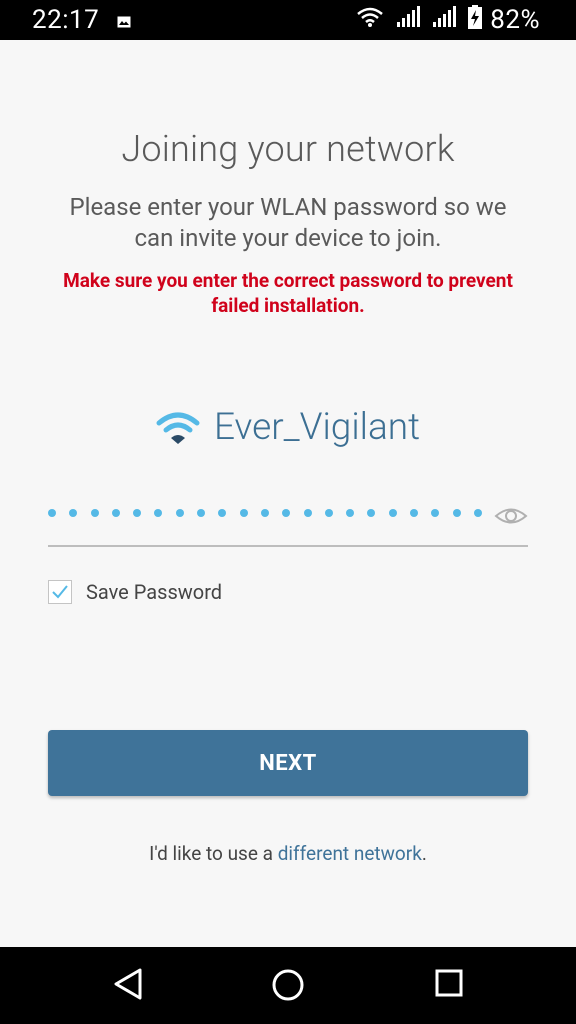 The width and height of the screenshot is (576, 1024). I want to click on image-icon, so click(124, 20).